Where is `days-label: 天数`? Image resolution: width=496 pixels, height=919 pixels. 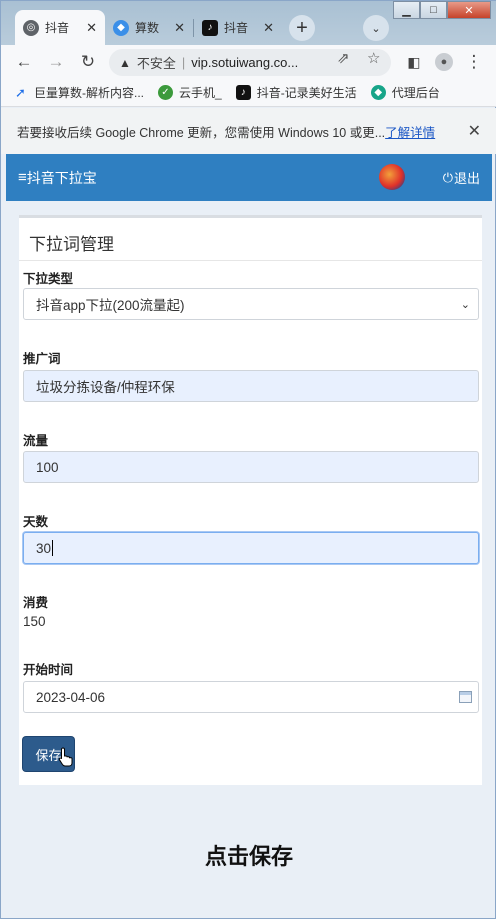
days-label: 天数 is located at coordinates (36, 522).